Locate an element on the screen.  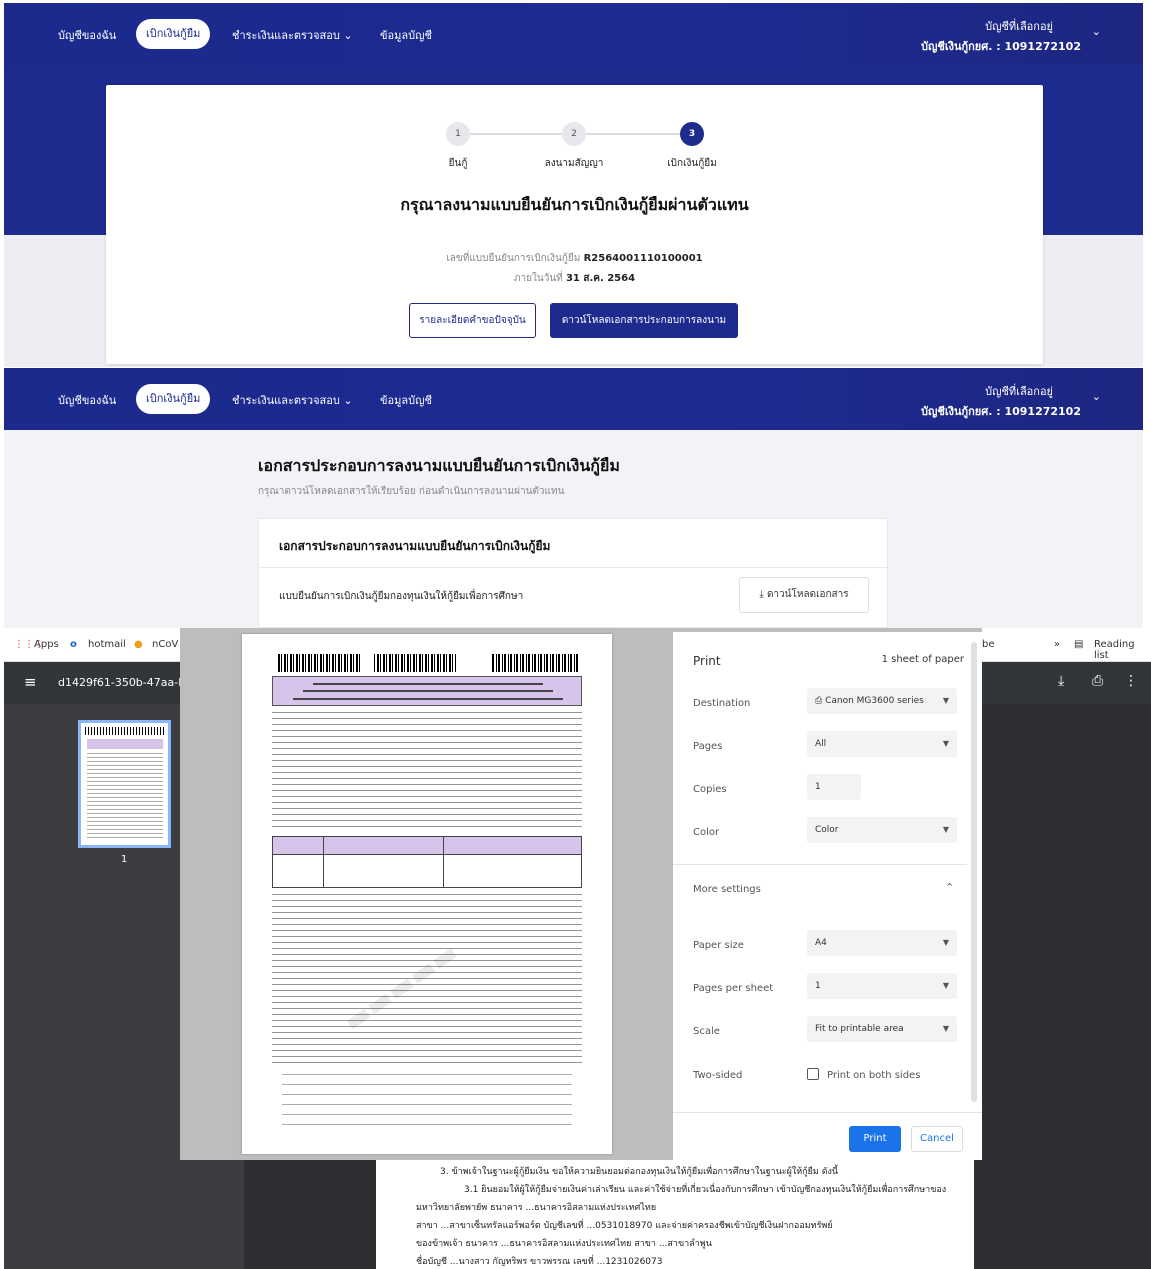
download-document-button: ⤓ ดาวน์โหลดเอกสาร is located at coordinates (804, 595).